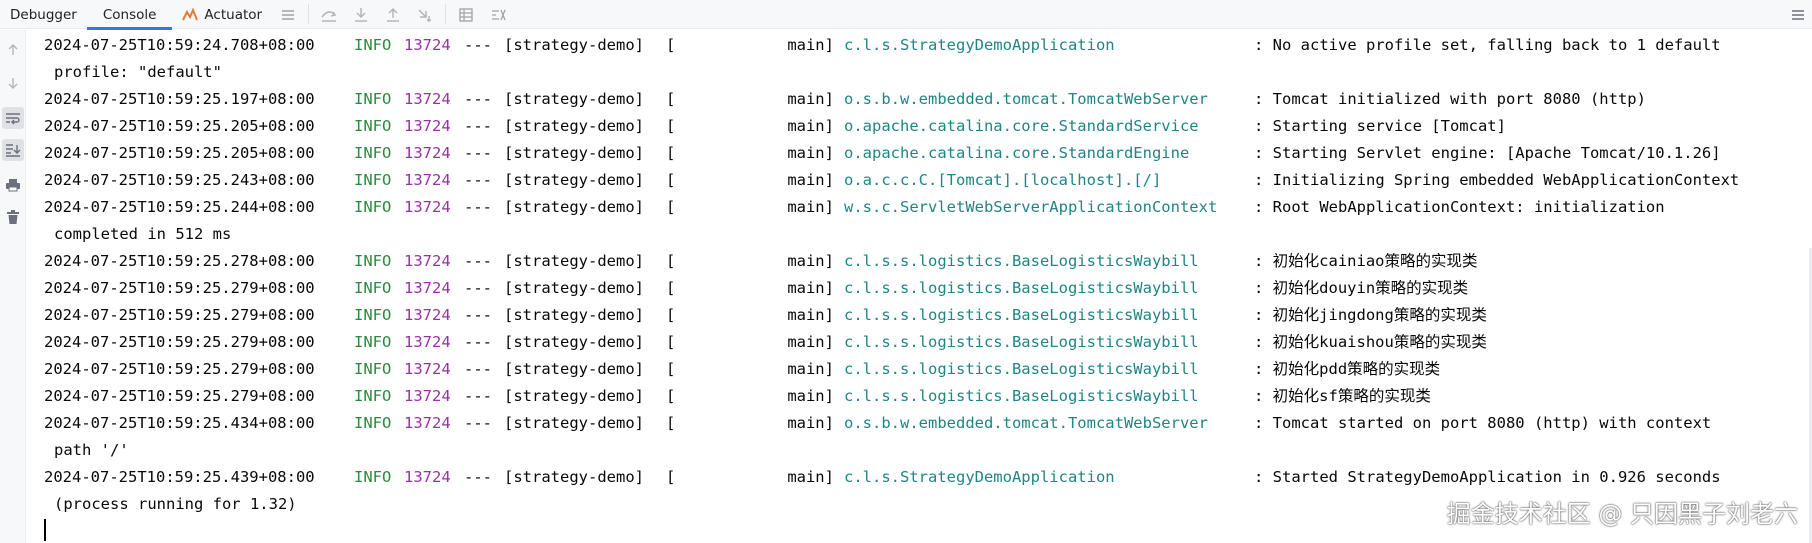  I want to click on log-message-wrap: path '/', so click(91, 450).